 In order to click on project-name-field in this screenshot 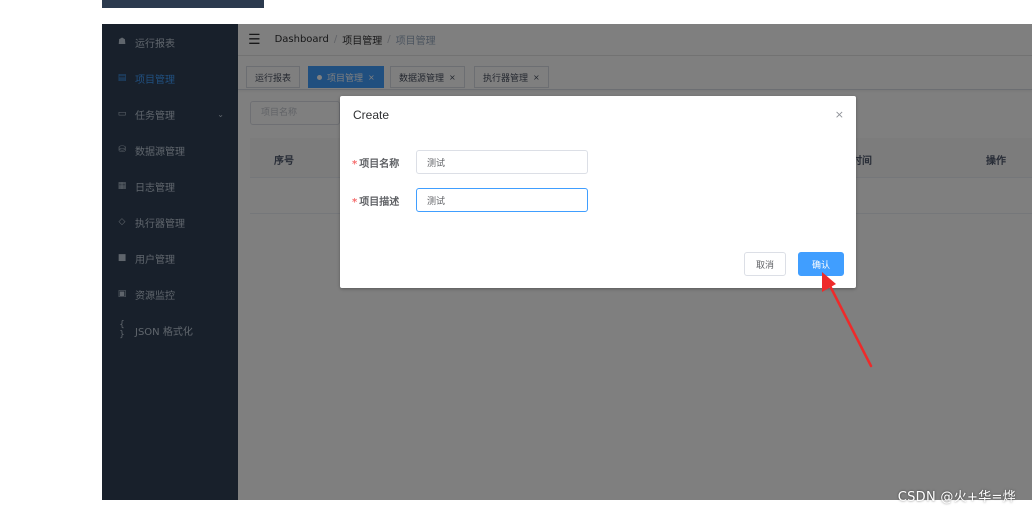, I will do `click(502, 162)`.